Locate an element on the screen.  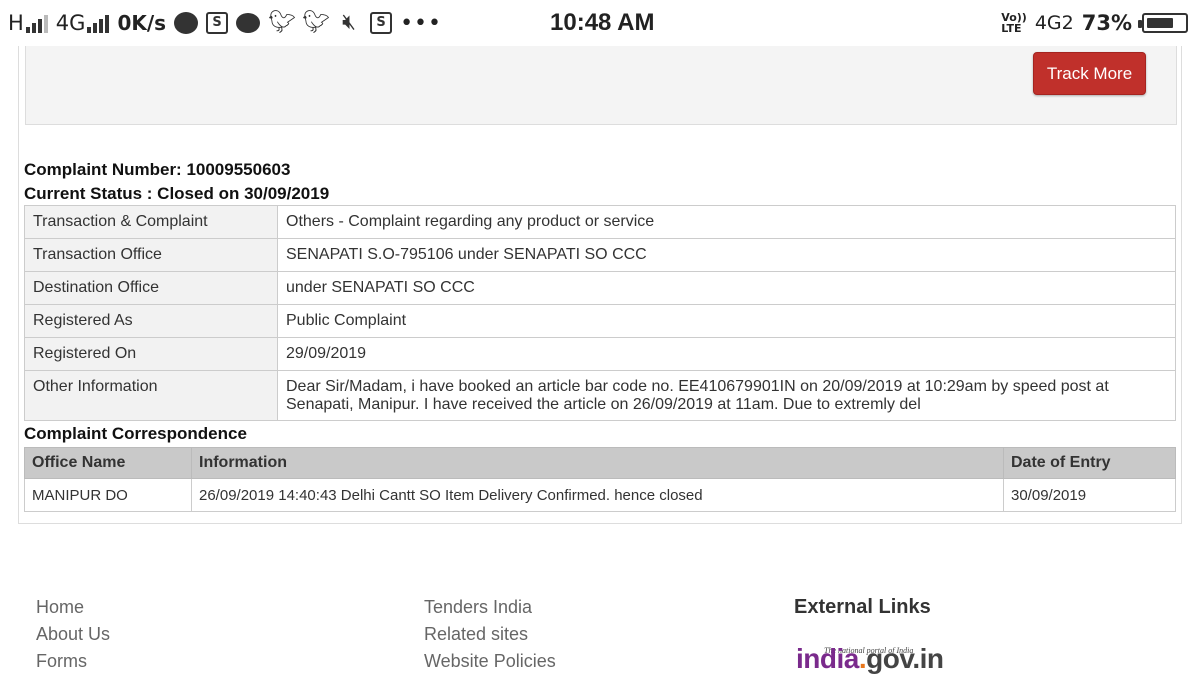
logo-wordmark: india.gov.in is located at coordinates (870, 659).